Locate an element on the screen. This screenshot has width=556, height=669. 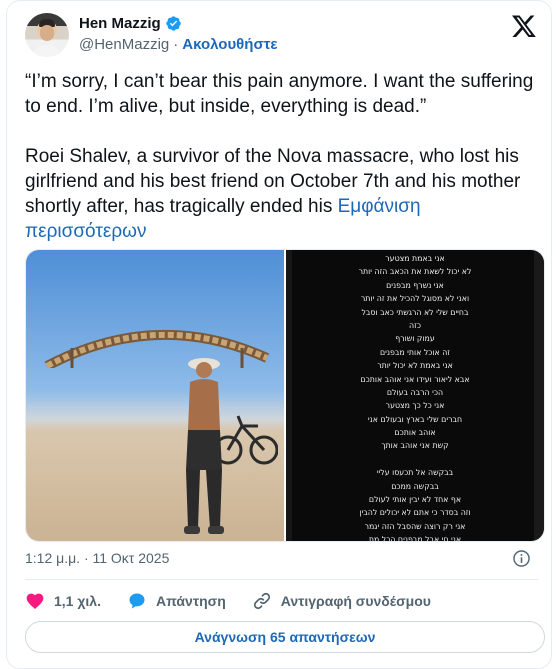
story-line: בבקשה ממכם is located at coordinates (415, 486).